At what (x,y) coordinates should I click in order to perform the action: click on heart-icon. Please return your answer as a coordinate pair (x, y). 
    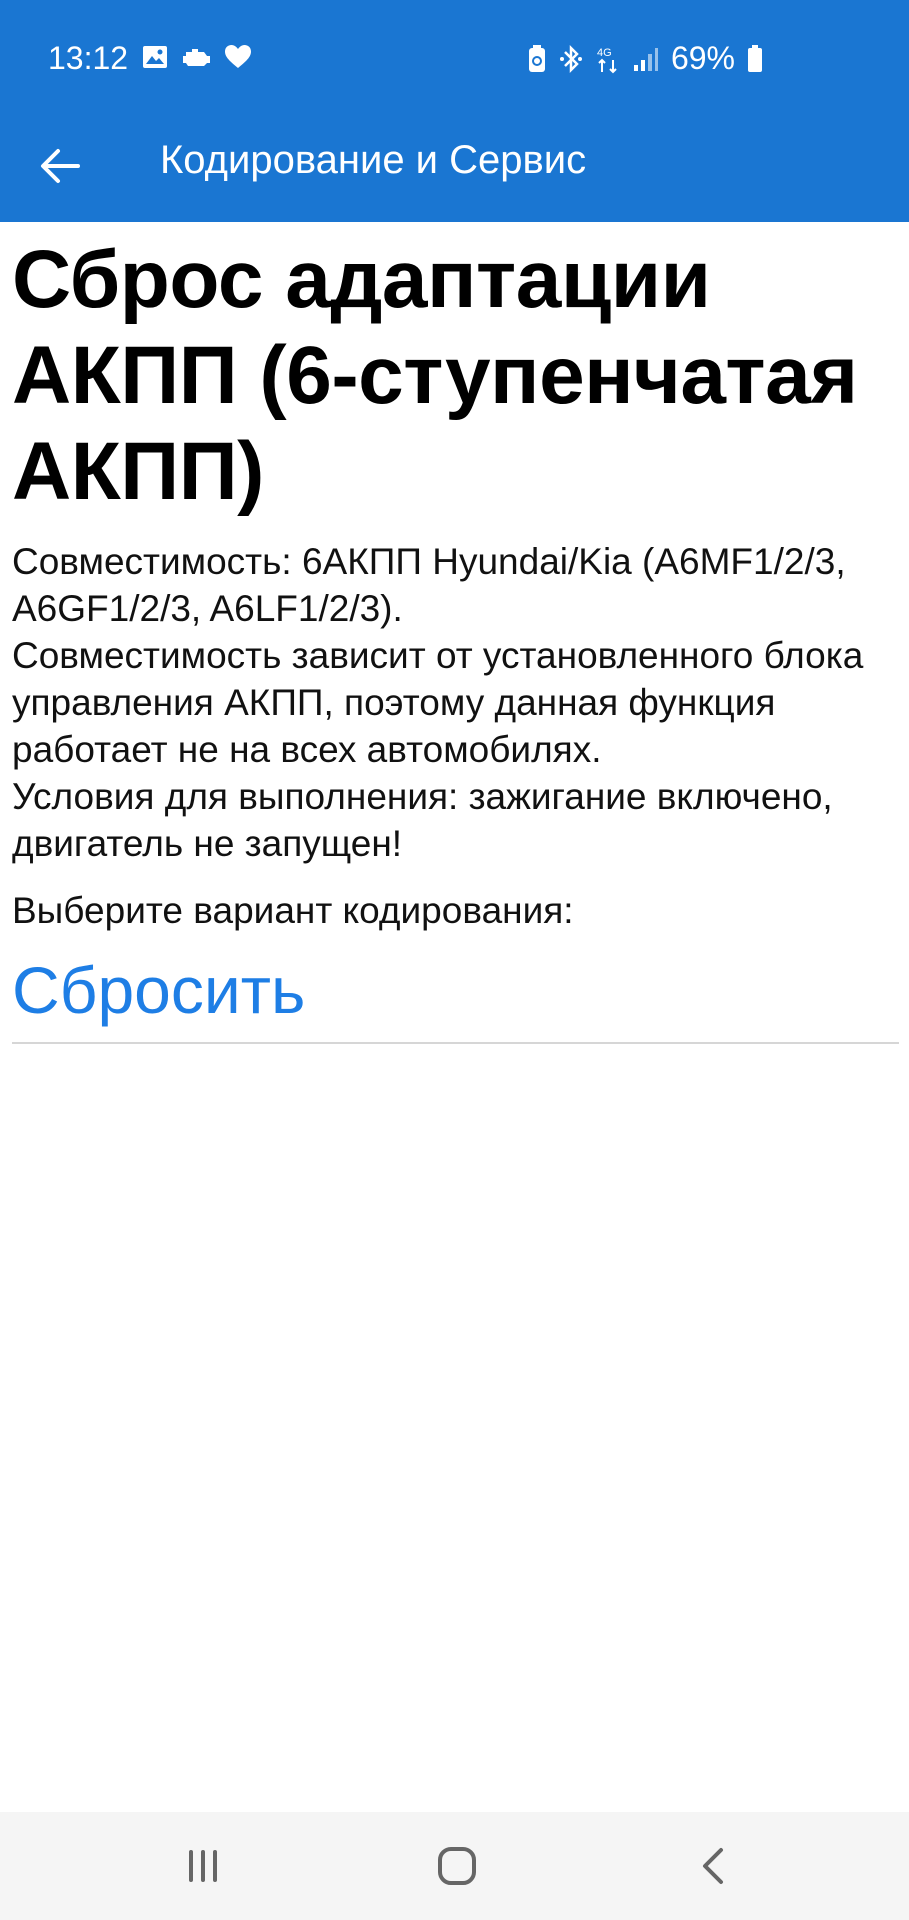
    Looking at the image, I should click on (238, 57).